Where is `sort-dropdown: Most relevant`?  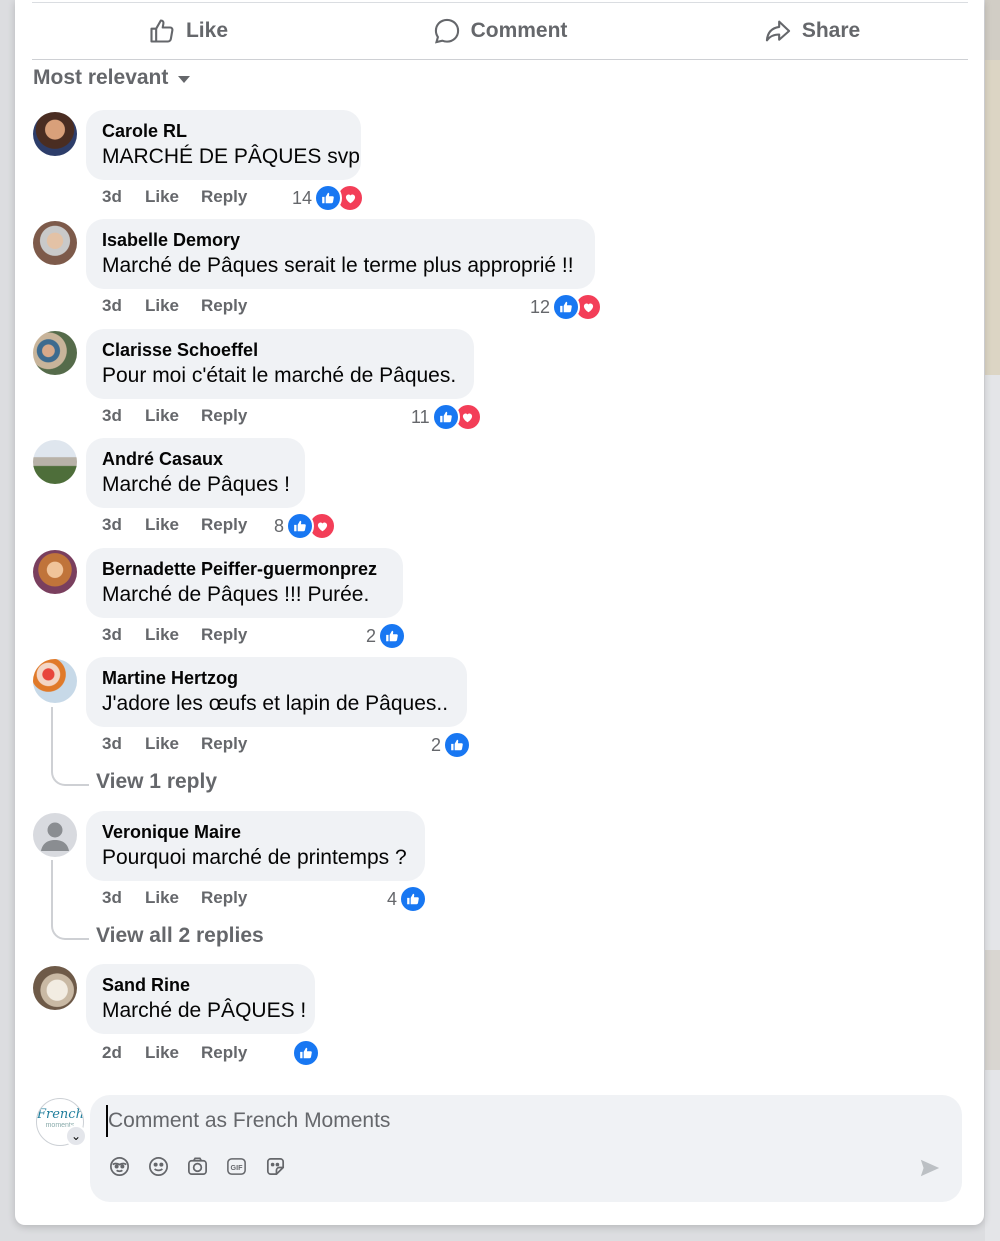
sort-dropdown: Most relevant is located at coordinates (112, 78).